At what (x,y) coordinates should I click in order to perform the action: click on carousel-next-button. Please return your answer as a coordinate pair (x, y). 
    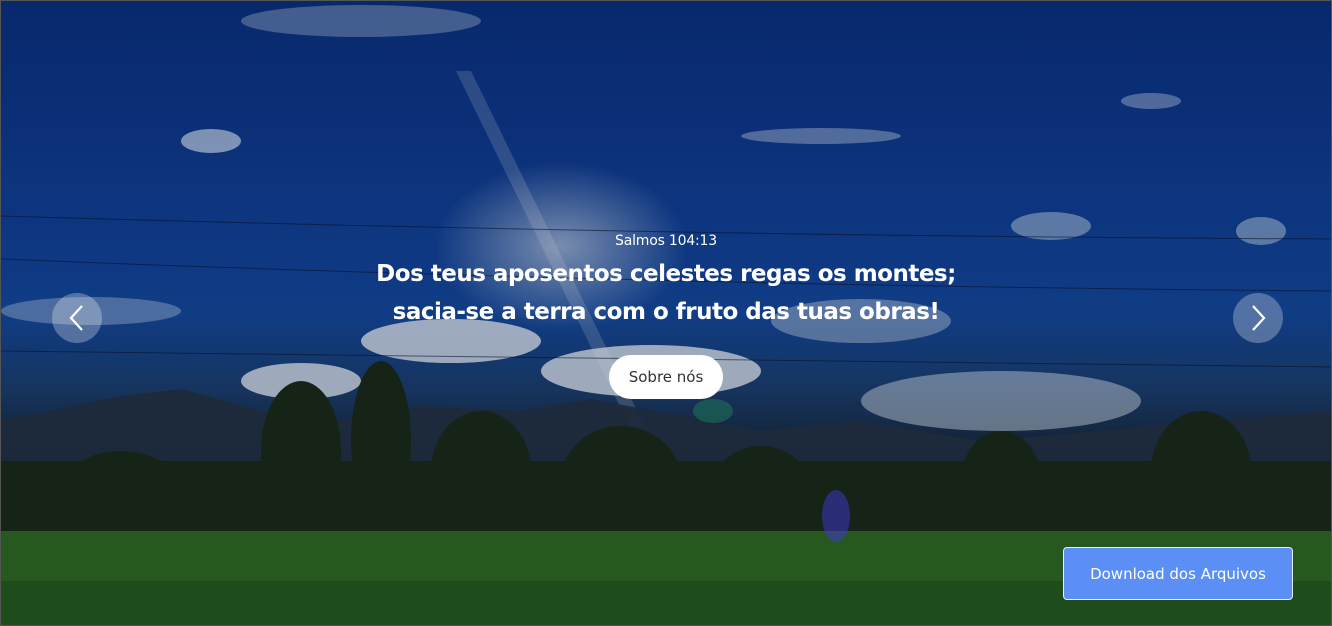
    Looking at the image, I should click on (1258, 318).